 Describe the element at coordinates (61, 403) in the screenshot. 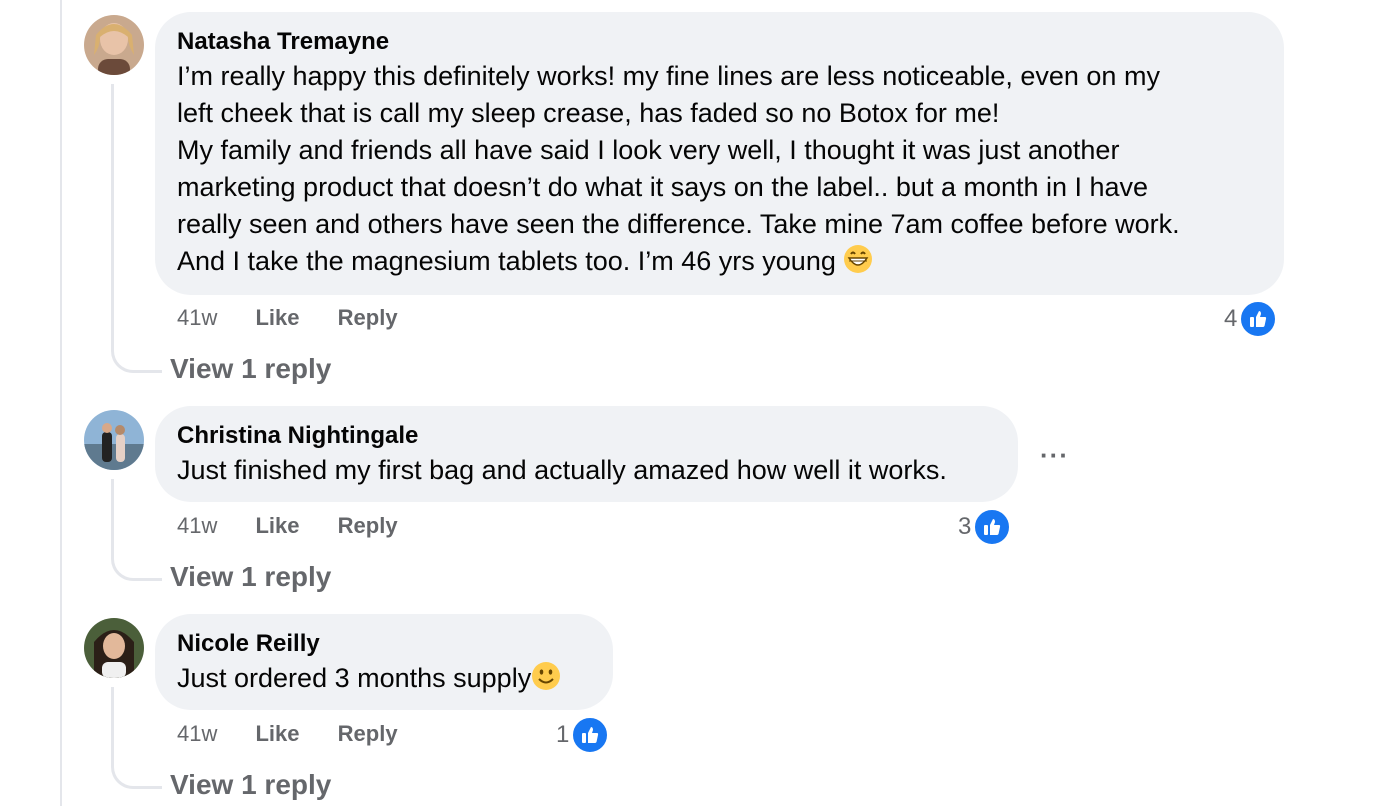

I see `thread-line` at that location.